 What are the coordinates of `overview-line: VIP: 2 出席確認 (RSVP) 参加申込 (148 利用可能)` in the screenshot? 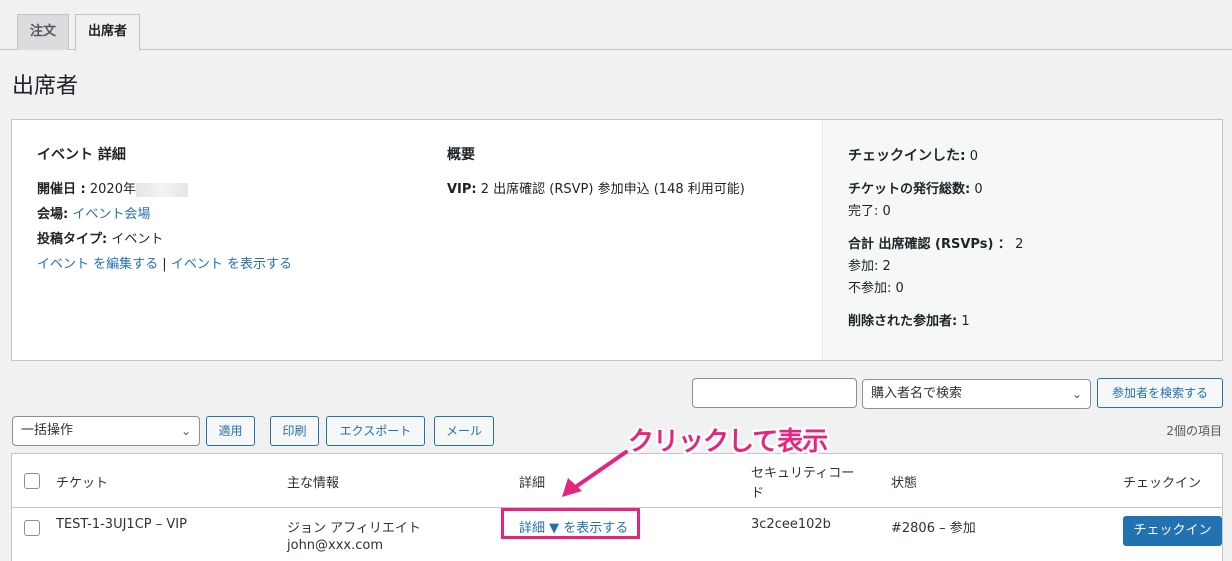 It's located at (596, 187).